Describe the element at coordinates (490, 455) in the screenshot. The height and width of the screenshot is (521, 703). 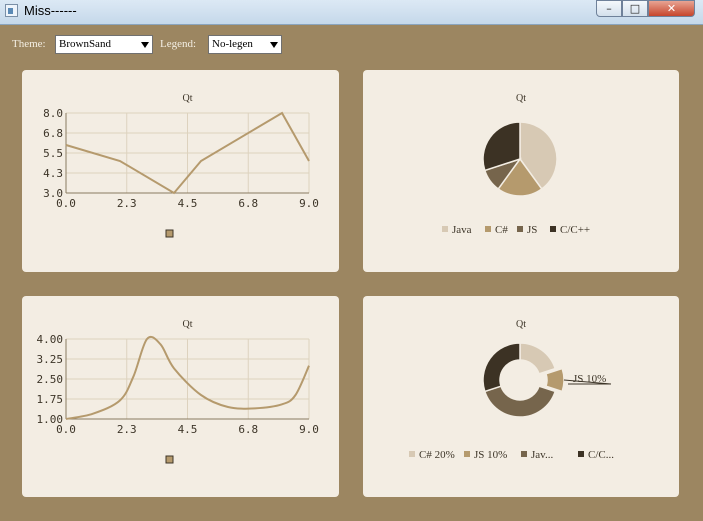
I see `legend-entry: JS 10%` at that location.